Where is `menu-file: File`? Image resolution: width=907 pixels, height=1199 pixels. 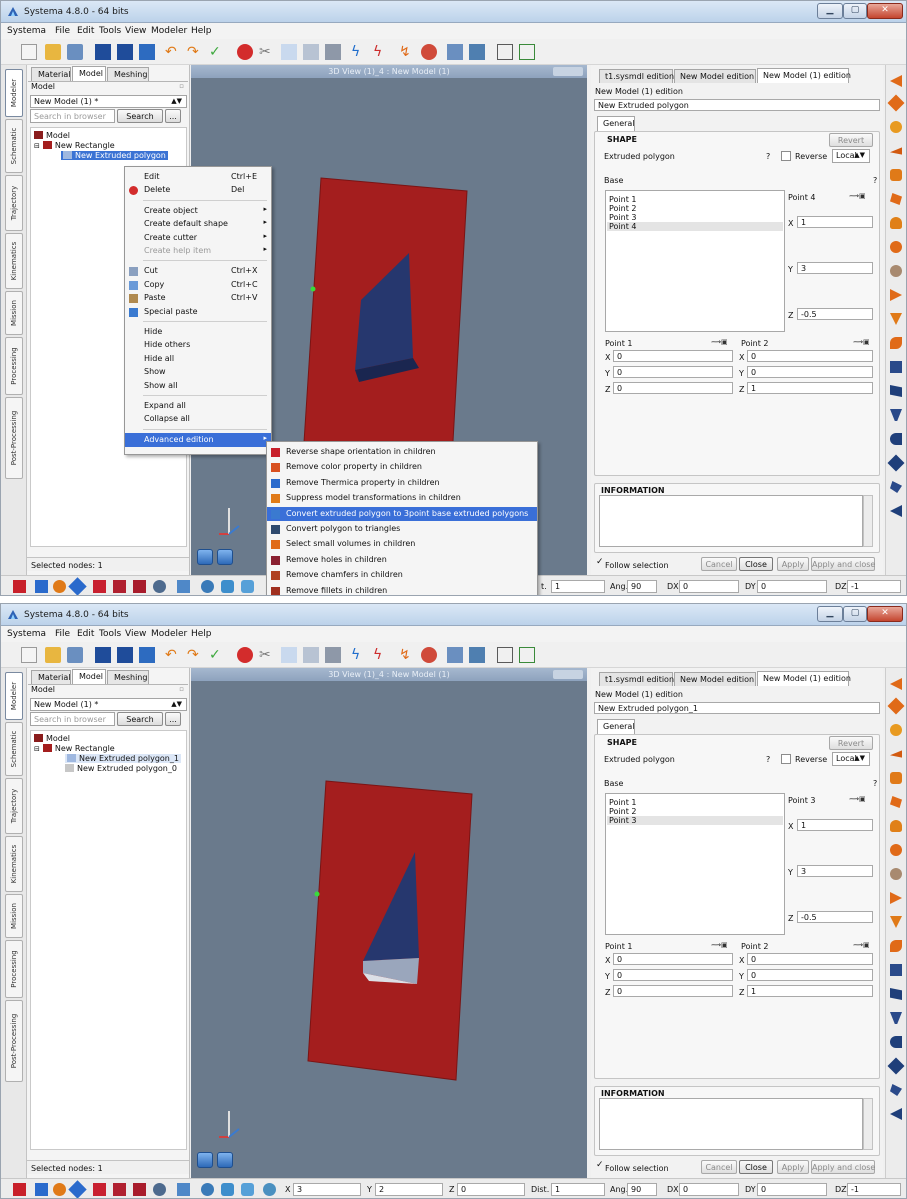 menu-file: File is located at coordinates (62, 31).